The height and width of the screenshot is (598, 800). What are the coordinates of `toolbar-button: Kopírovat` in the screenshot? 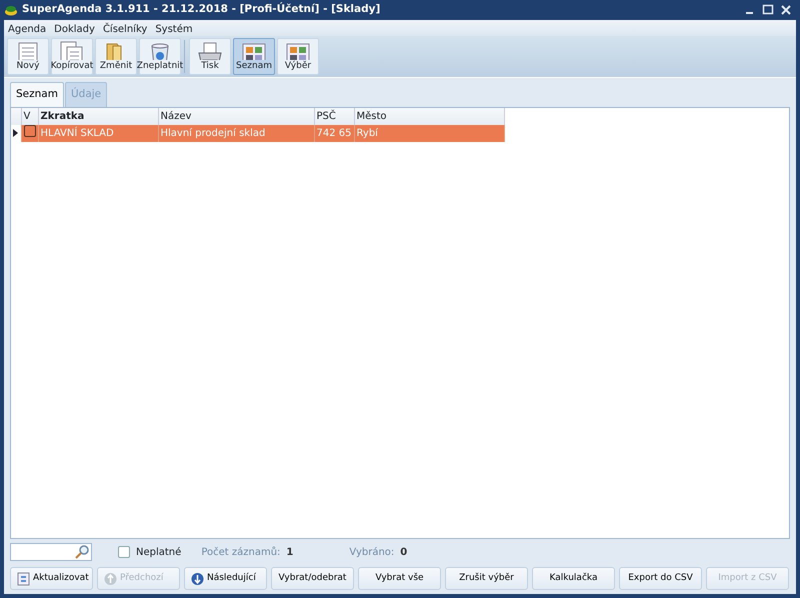 It's located at (72, 56).